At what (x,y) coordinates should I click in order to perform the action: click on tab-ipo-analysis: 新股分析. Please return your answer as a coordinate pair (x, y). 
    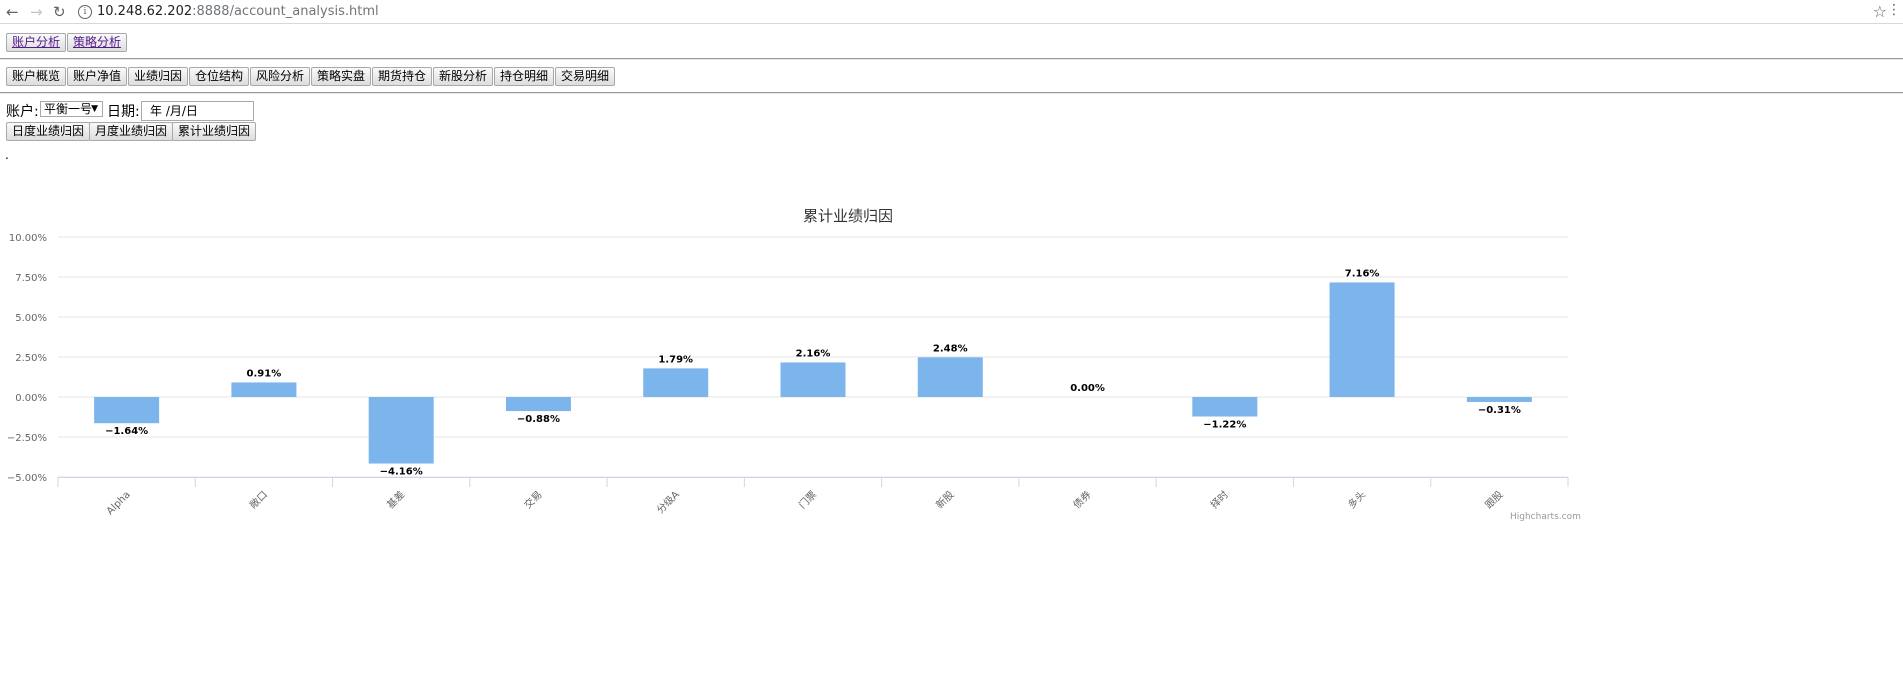
    Looking at the image, I should click on (463, 76).